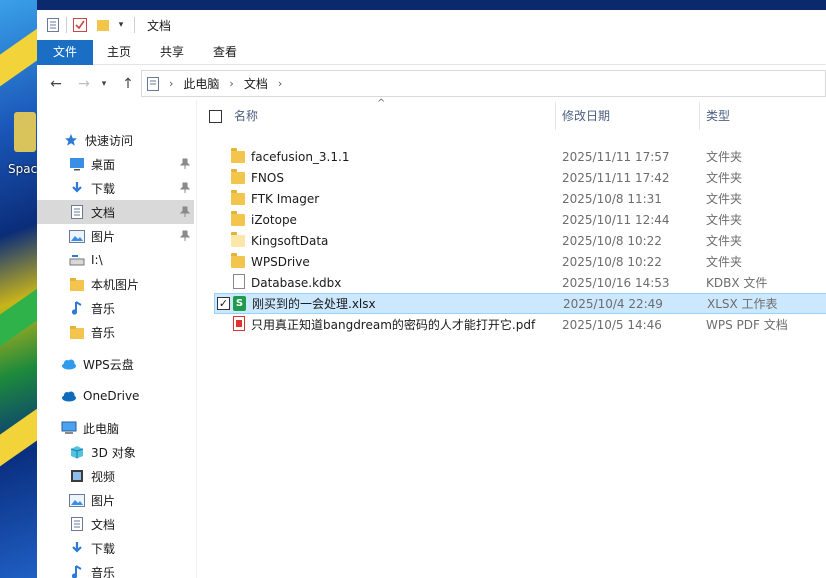 The width and height of the screenshot is (826, 578). Describe the element at coordinates (431, 52) in the screenshot. I see `ribbon-tabs: 文件 主页 共享 查看` at that location.